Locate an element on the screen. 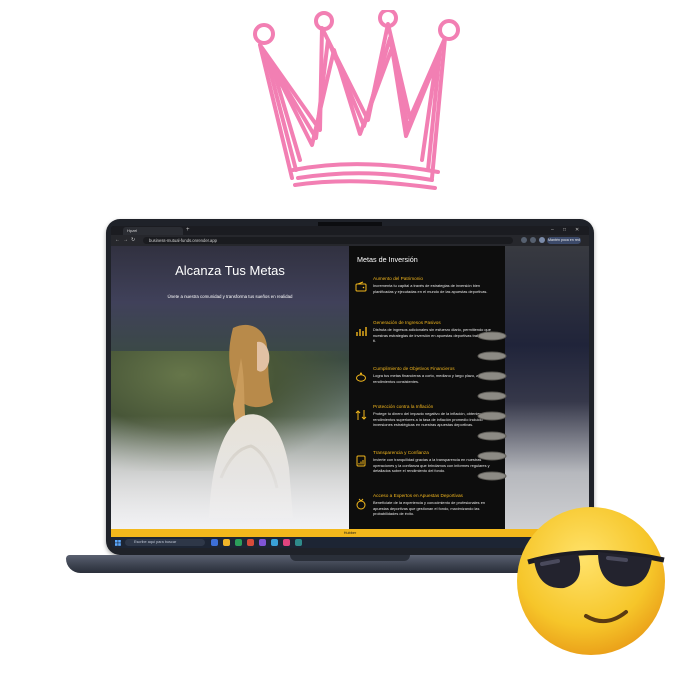 This screenshot has width=700, height=700. goal-title: Transparencia y Confianza is located at coordinates (401, 452).